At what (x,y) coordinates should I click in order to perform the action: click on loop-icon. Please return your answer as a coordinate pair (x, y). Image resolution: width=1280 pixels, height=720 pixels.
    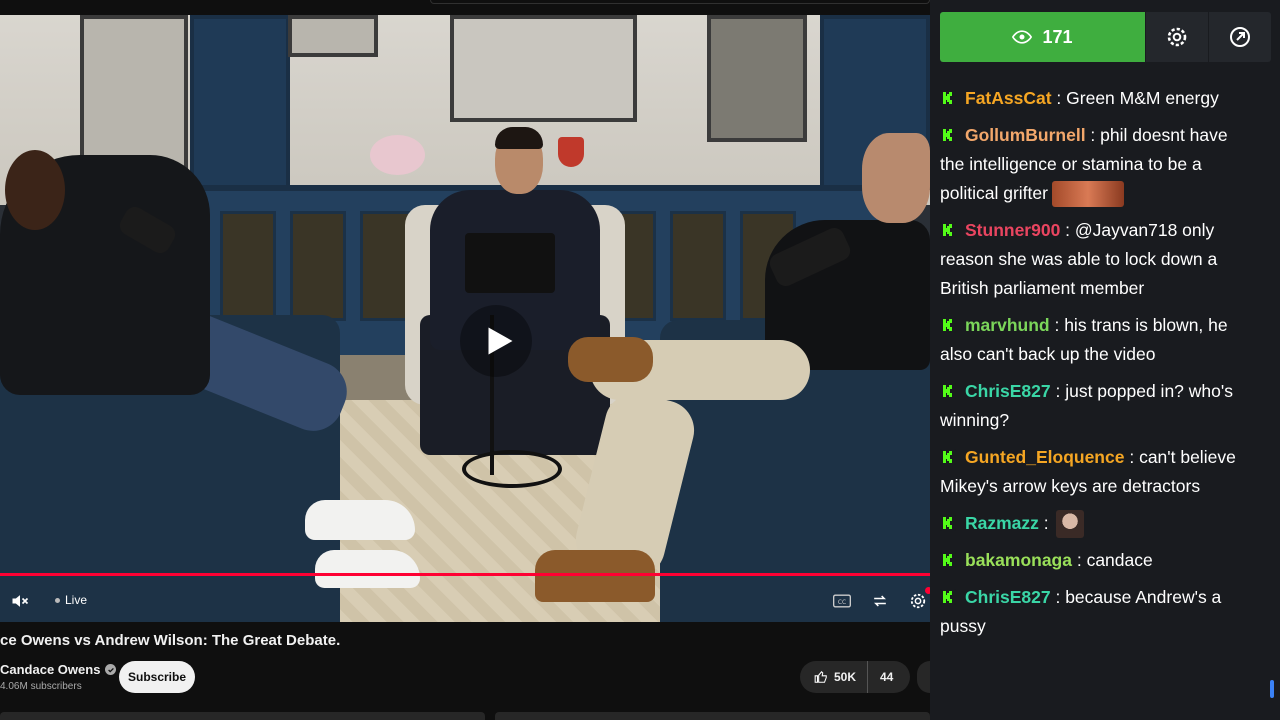
    Looking at the image, I should click on (880, 601).